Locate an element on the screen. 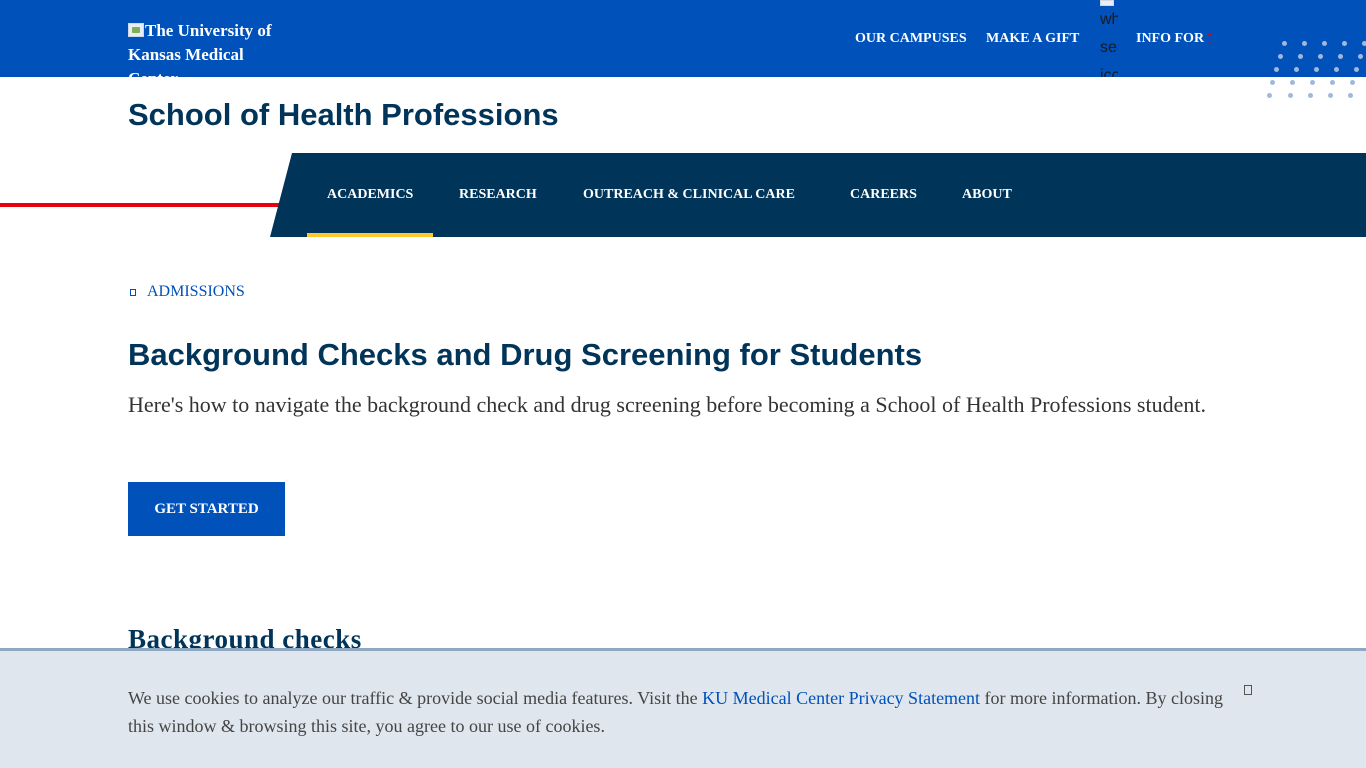  decorative-dot-pattern is located at coordinates (1315, 70).